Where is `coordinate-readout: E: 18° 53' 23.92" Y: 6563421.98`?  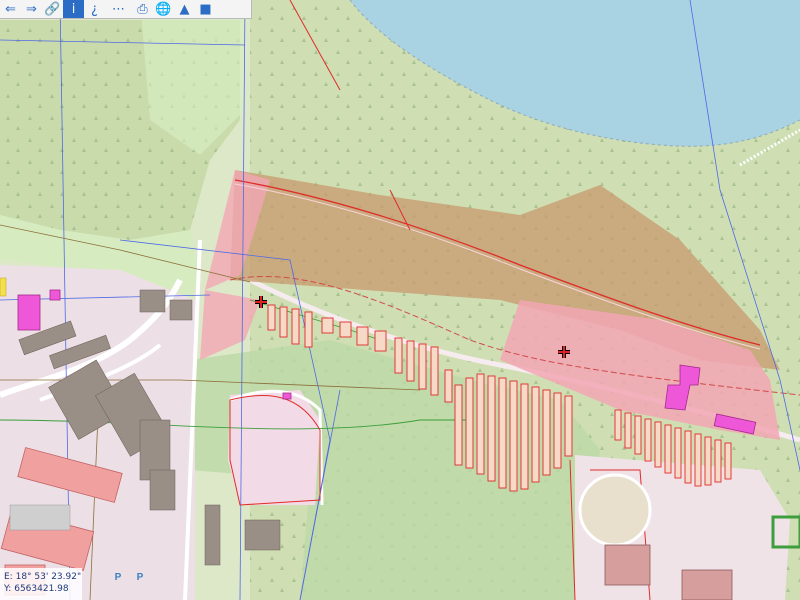 coordinate-readout: E: 18° 53' 23.92" Y: 6563421.98 is located at coordinates (41, 584).